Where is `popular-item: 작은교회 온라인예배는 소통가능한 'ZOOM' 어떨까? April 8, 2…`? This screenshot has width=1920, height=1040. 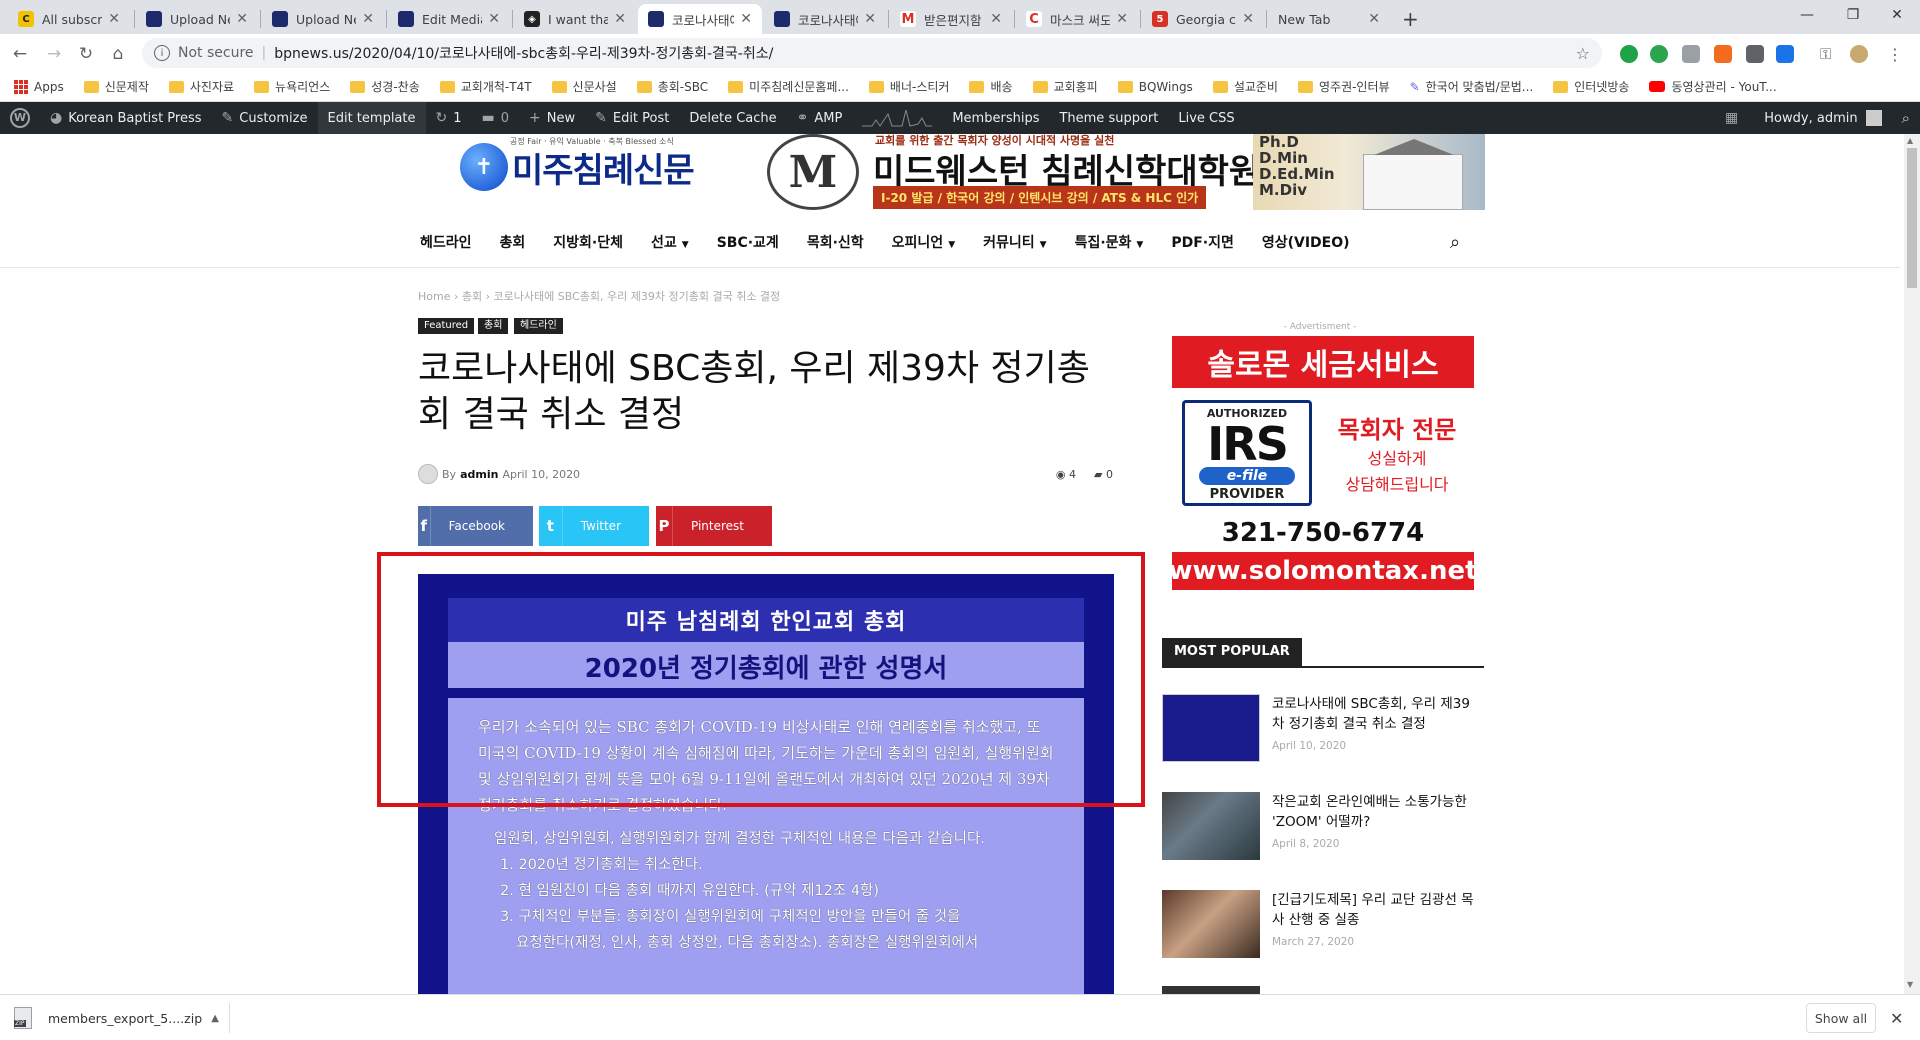 popular-item: 작은교회 온라인예배는 소통가능한 'ZOOM' 어떨까? April 8, 2… is located at coordinates (1323, 832).